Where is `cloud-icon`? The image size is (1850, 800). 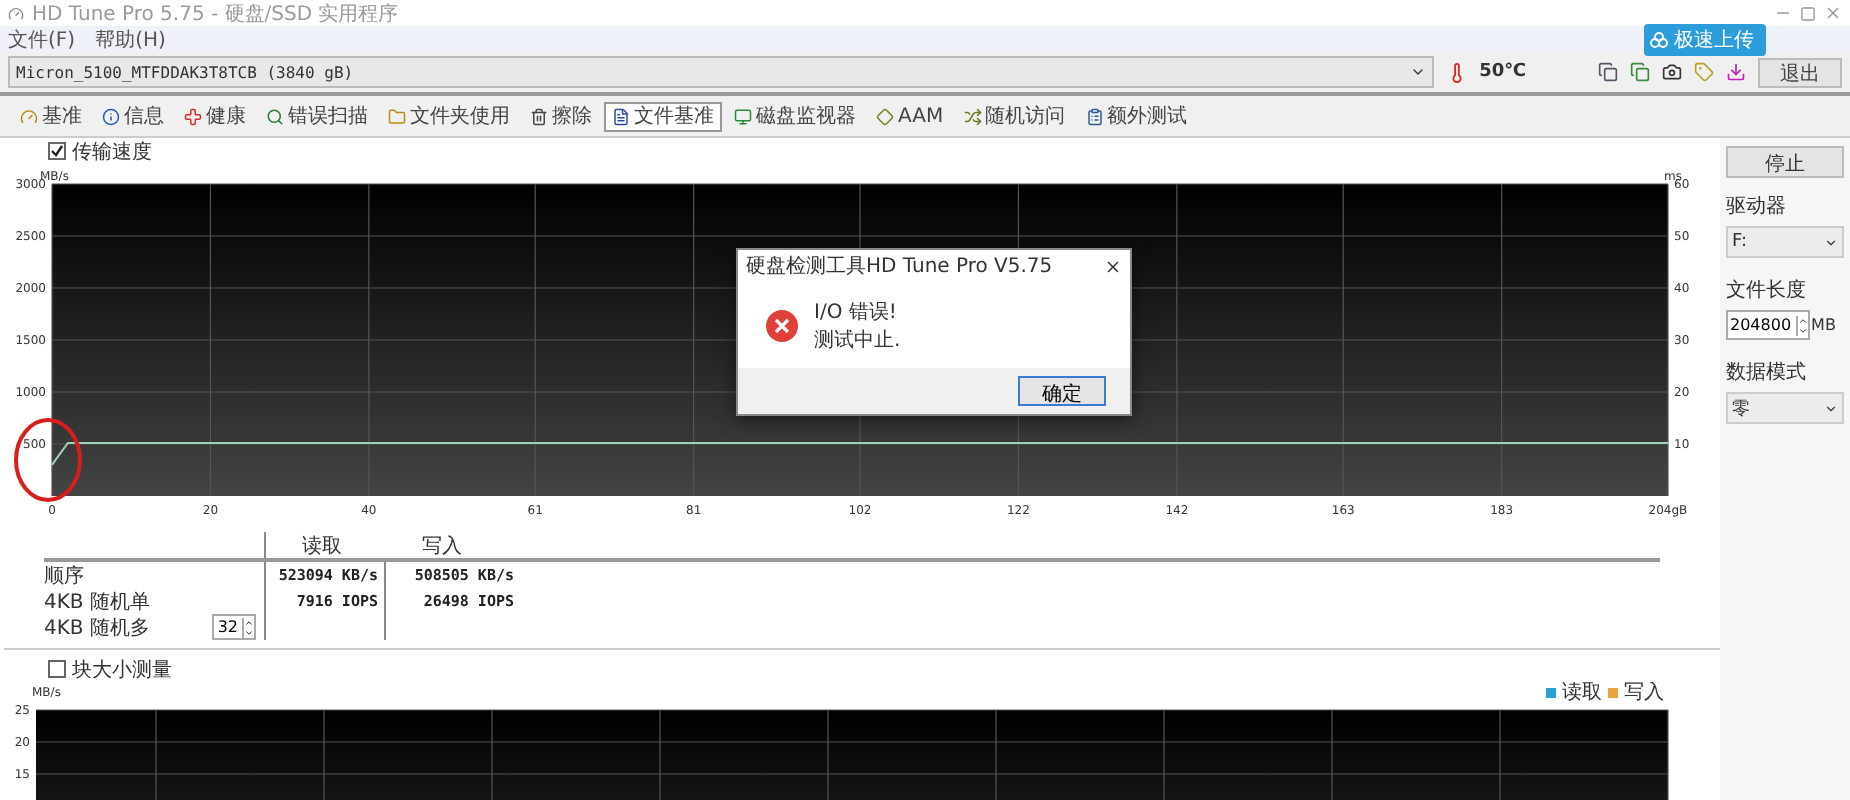
cloud-icon is located at coordinates (1659, 40).